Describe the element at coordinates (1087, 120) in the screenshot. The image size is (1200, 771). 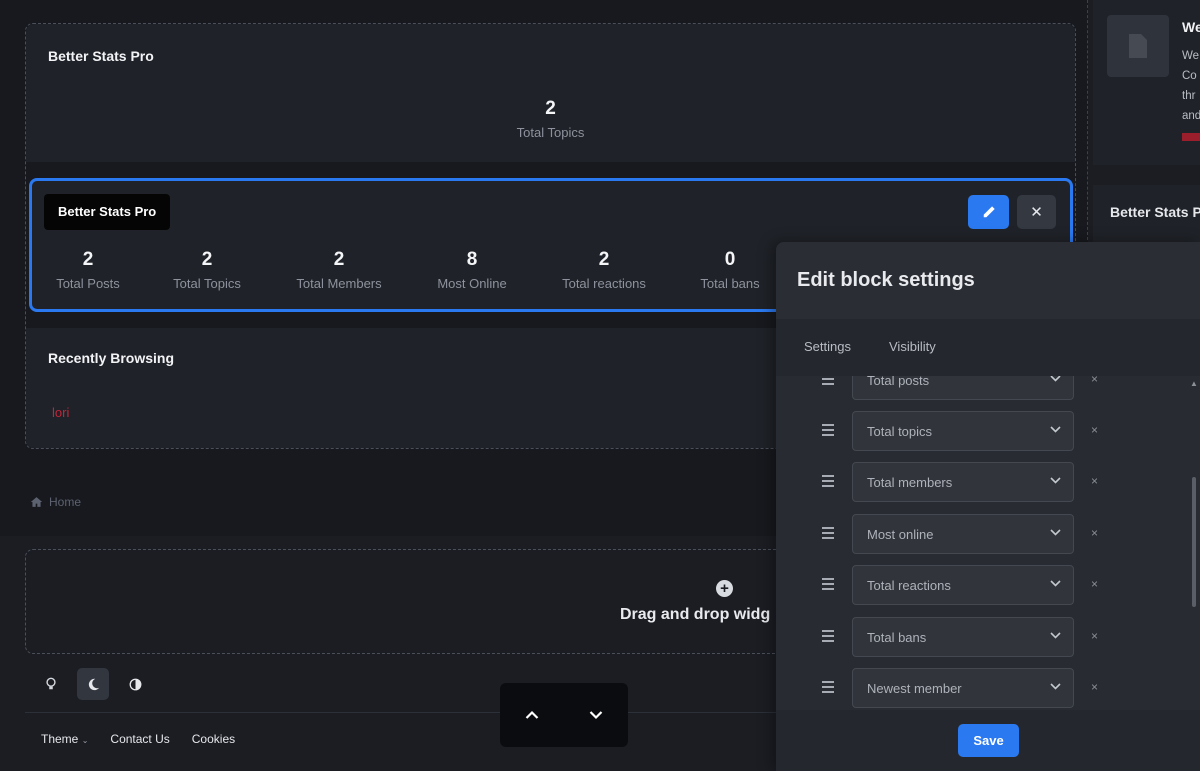
I see `sidebar-zone-border` at that location.